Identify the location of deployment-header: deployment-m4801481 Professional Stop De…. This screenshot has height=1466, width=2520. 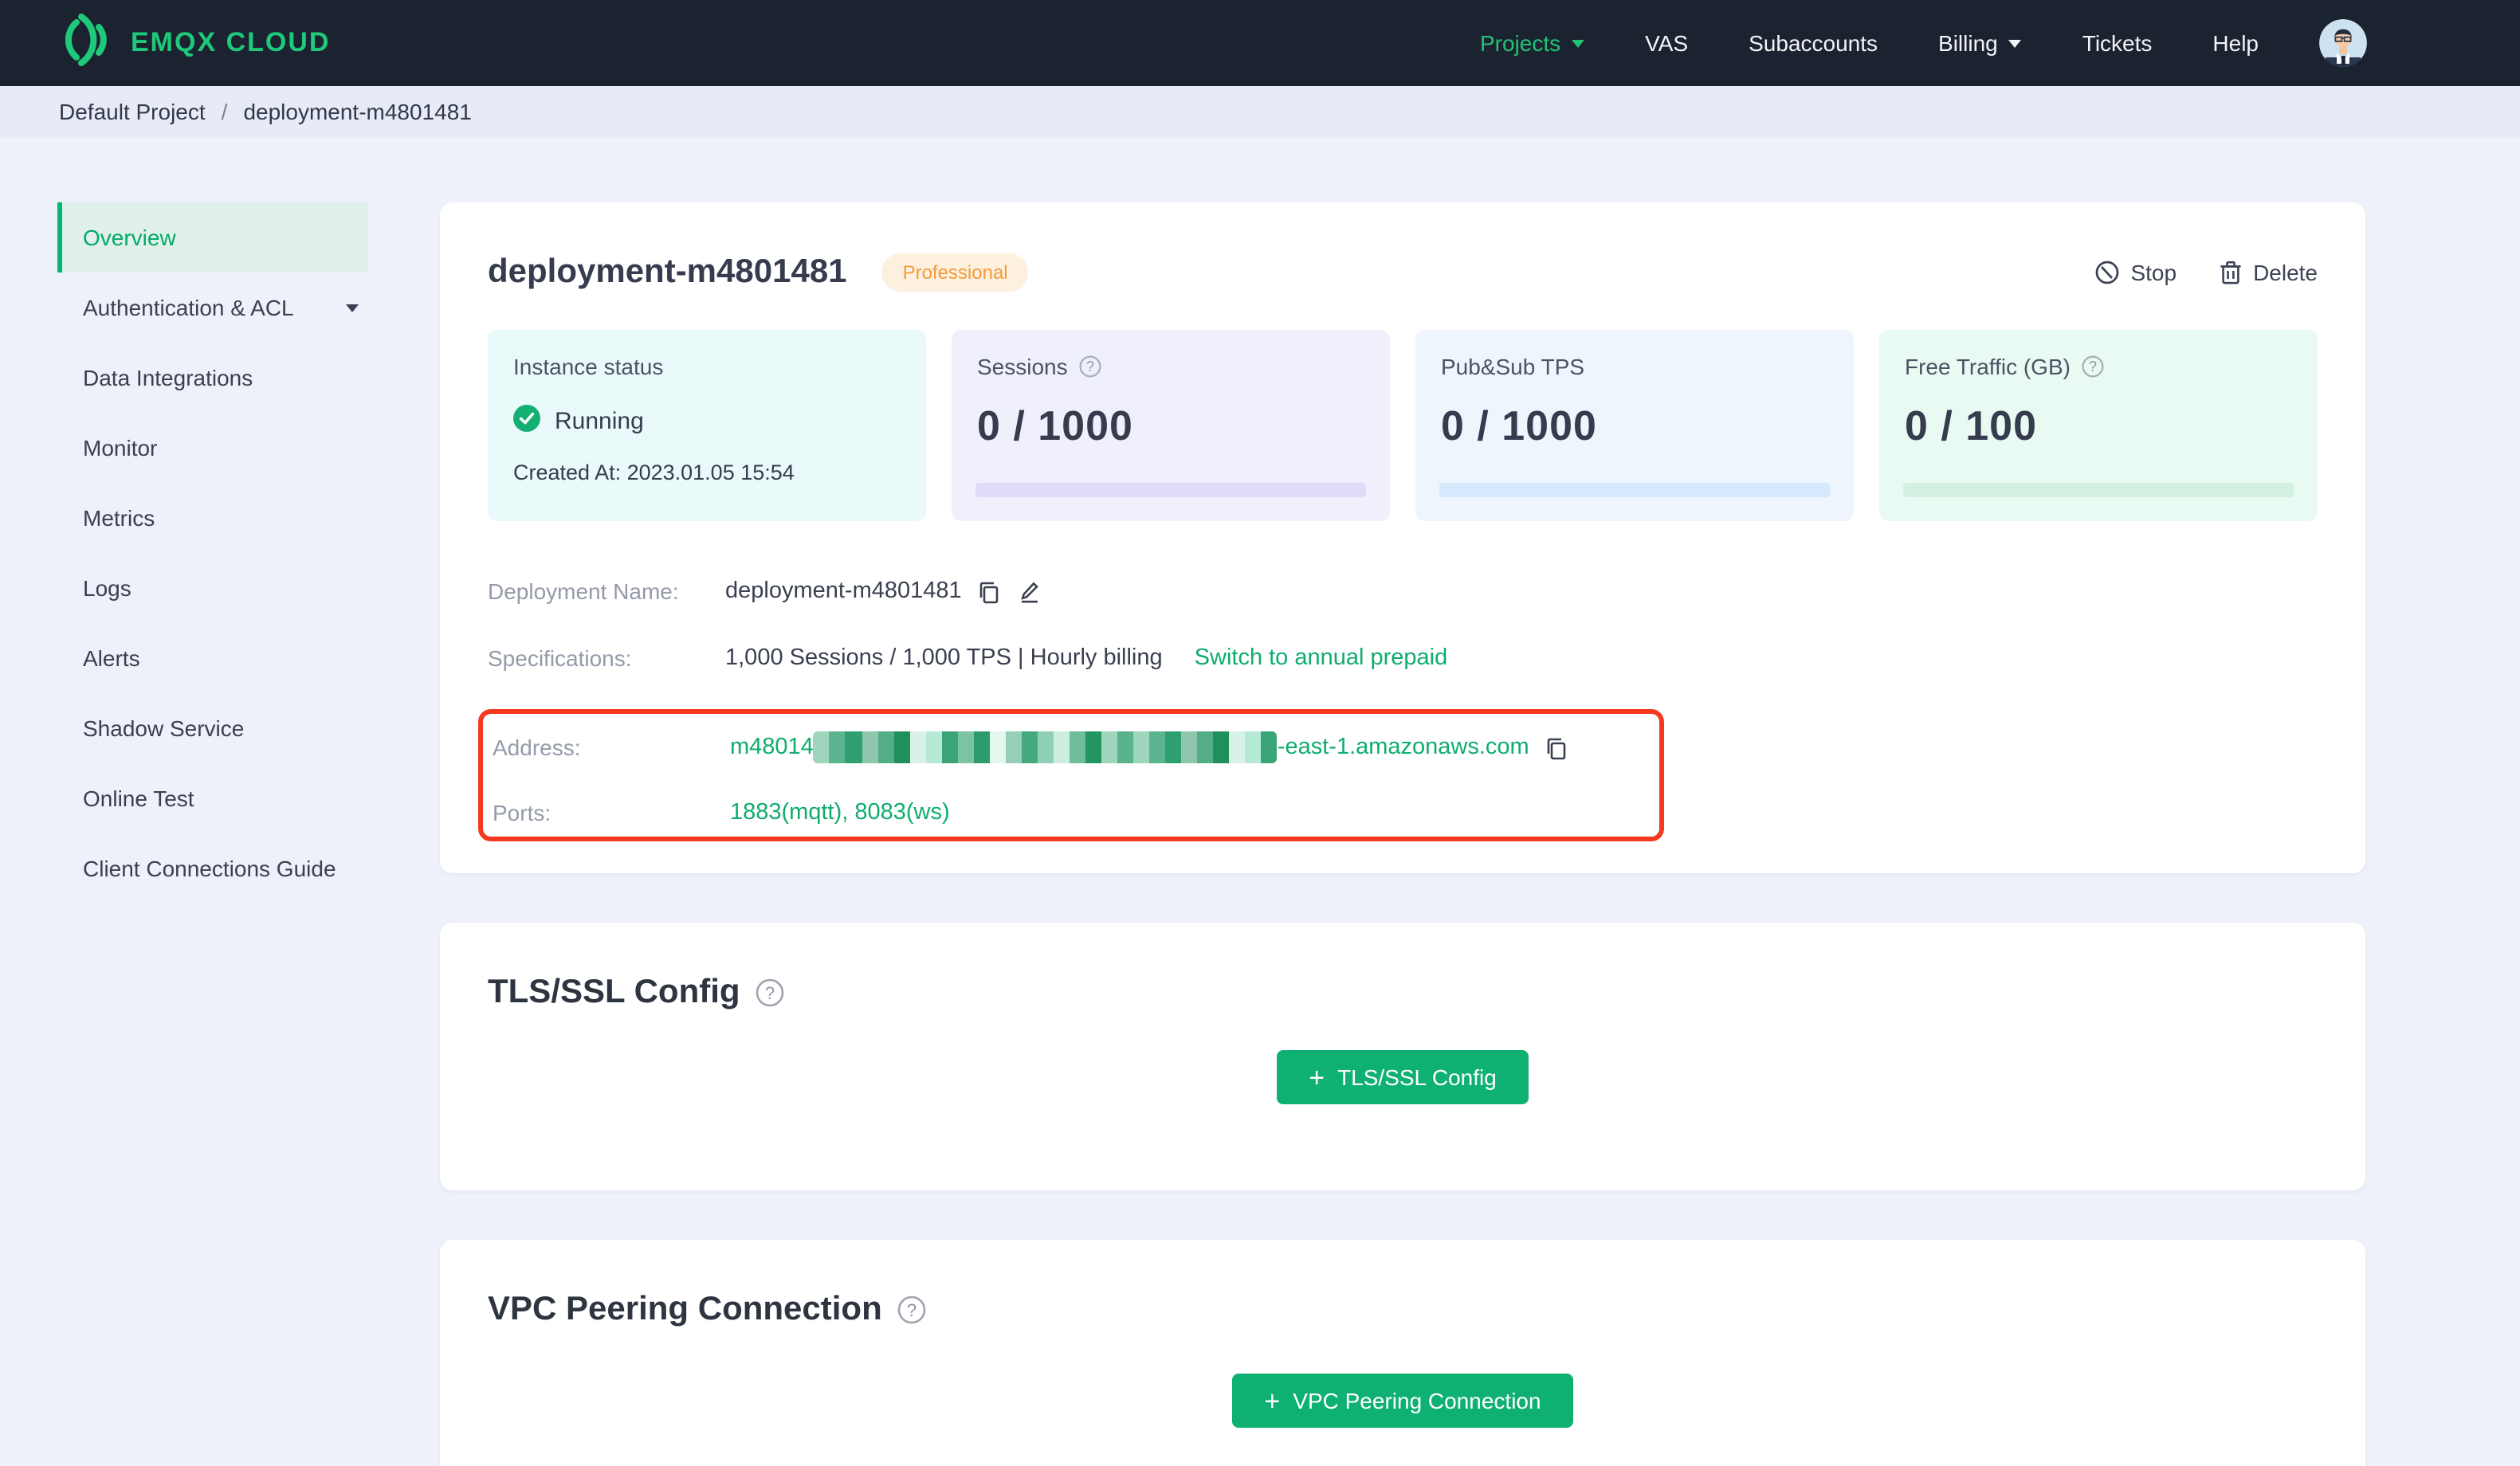
(1403, 272).